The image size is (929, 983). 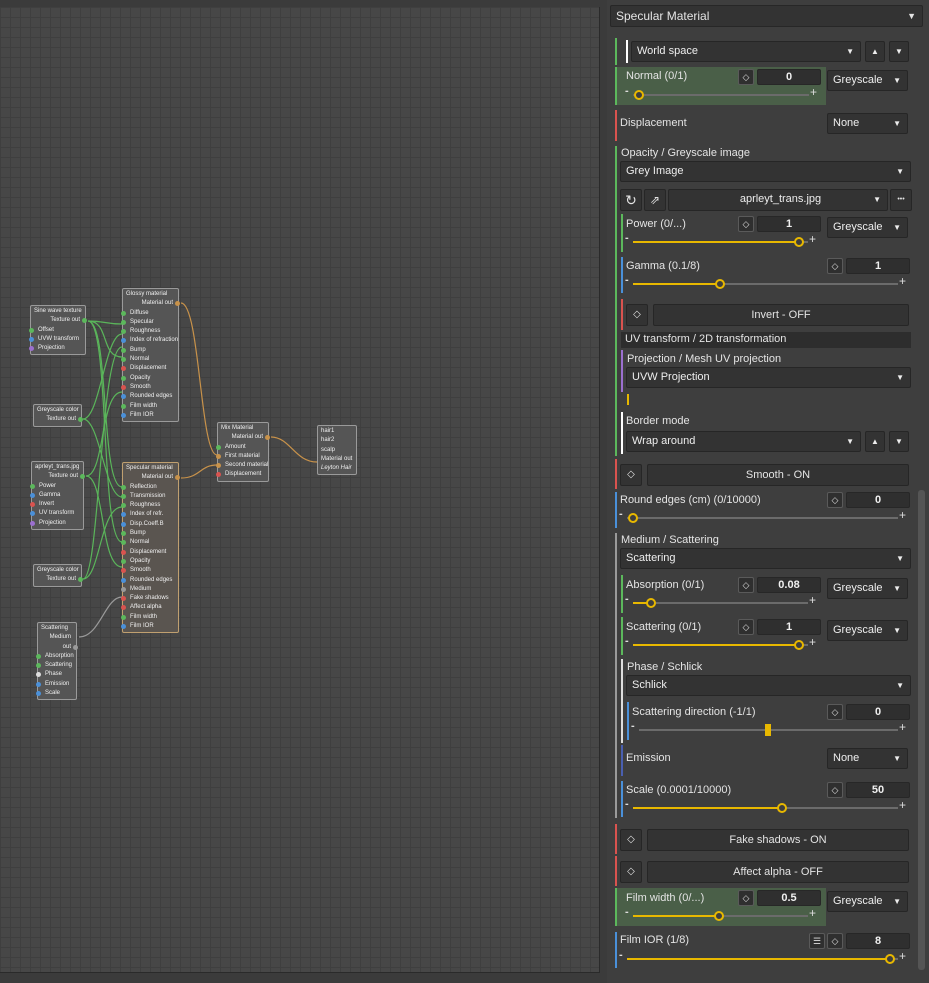 I want to click on scale-slider-thumb, so click(x=782, y=808).